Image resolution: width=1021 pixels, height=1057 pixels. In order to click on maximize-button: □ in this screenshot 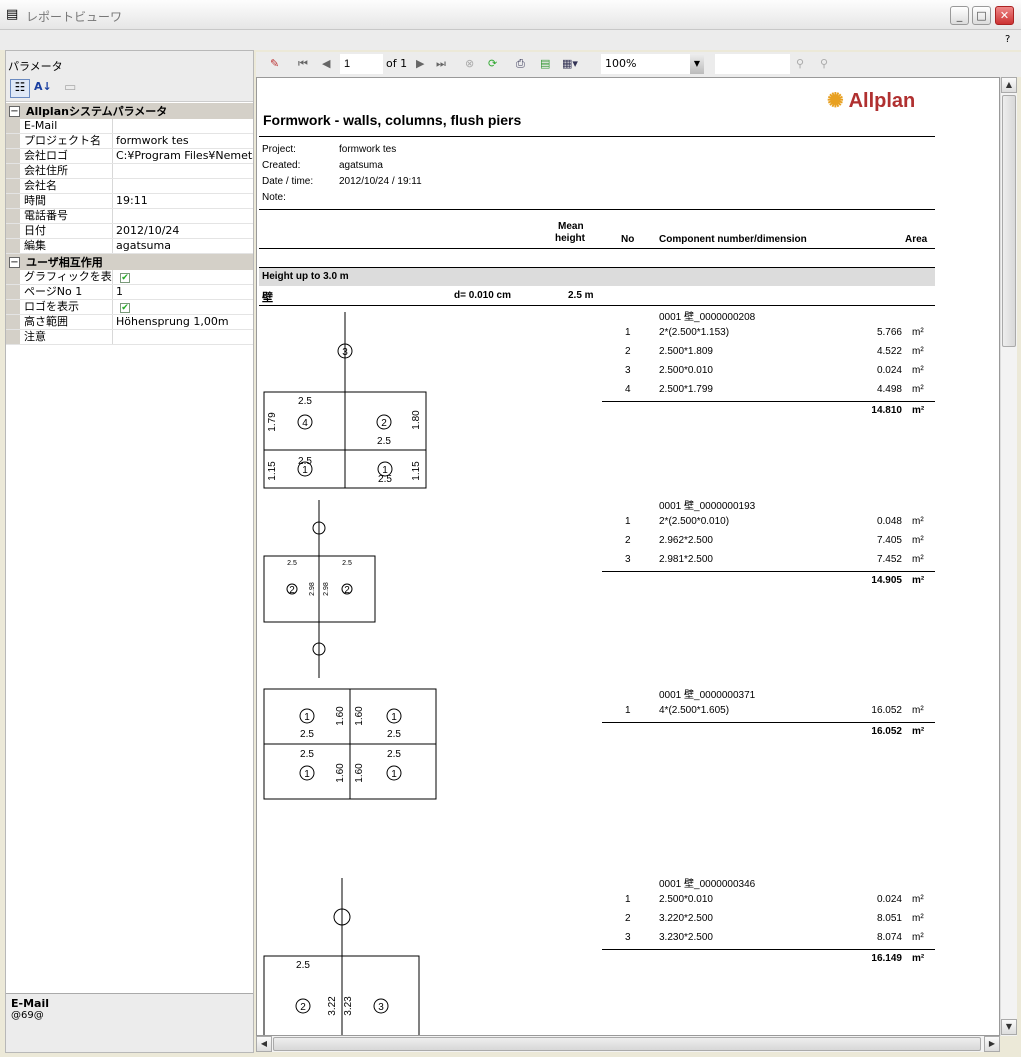, I will do `click(981, 15)`.